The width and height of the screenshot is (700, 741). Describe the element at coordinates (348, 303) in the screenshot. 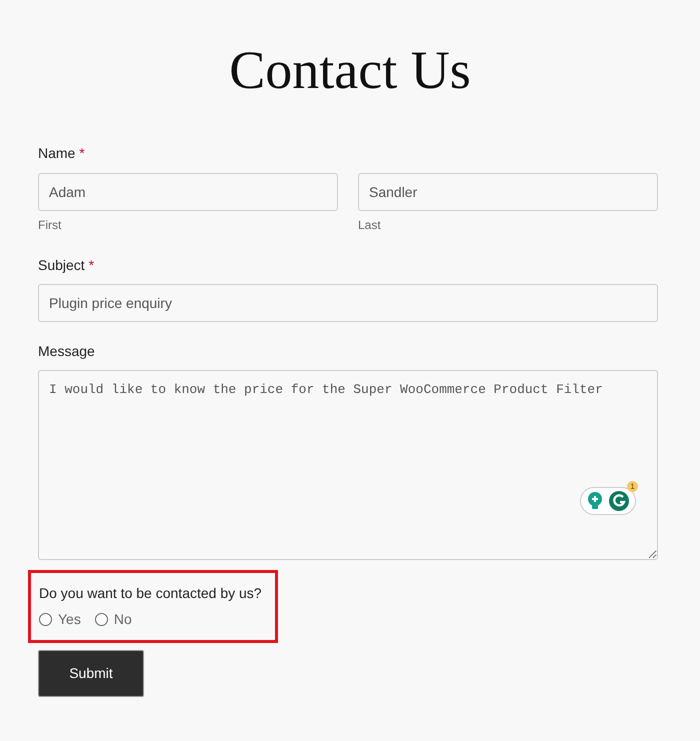

I see `subject-field: Plugin price enquiry` at that location.